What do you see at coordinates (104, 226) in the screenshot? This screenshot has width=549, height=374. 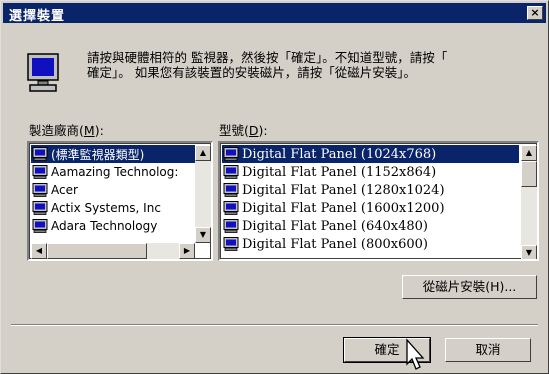 I see `list-item-label: Adara Technology` at bounding box center [104, 226].